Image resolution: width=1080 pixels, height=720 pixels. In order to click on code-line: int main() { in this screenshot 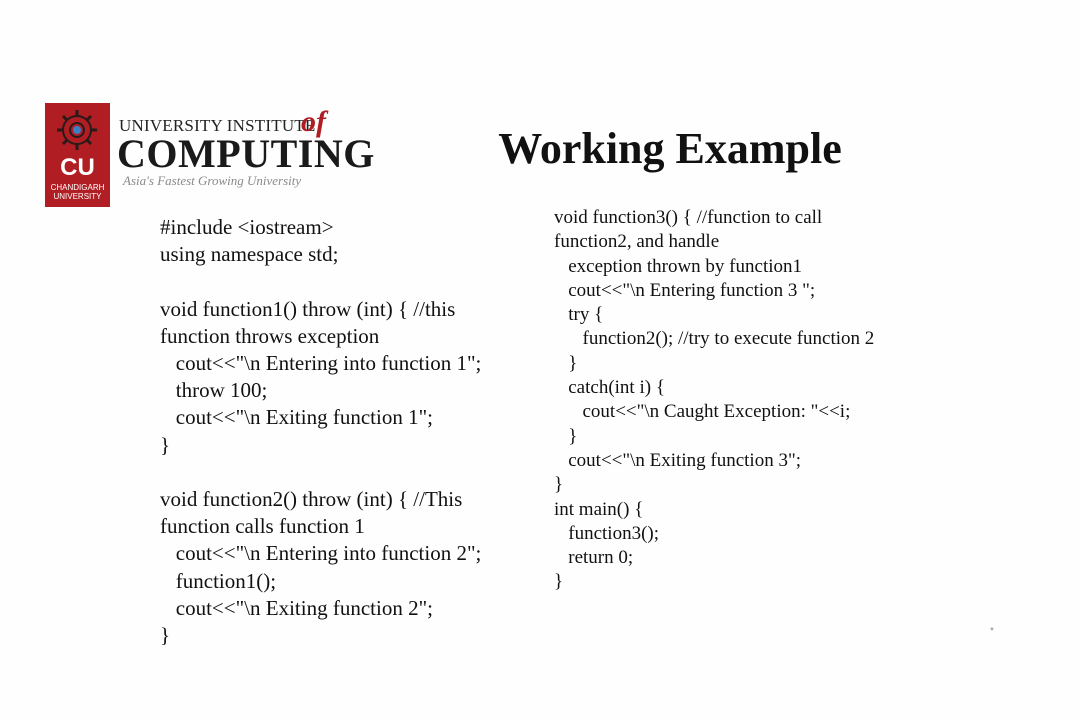, I will do `click(599, 509)`.